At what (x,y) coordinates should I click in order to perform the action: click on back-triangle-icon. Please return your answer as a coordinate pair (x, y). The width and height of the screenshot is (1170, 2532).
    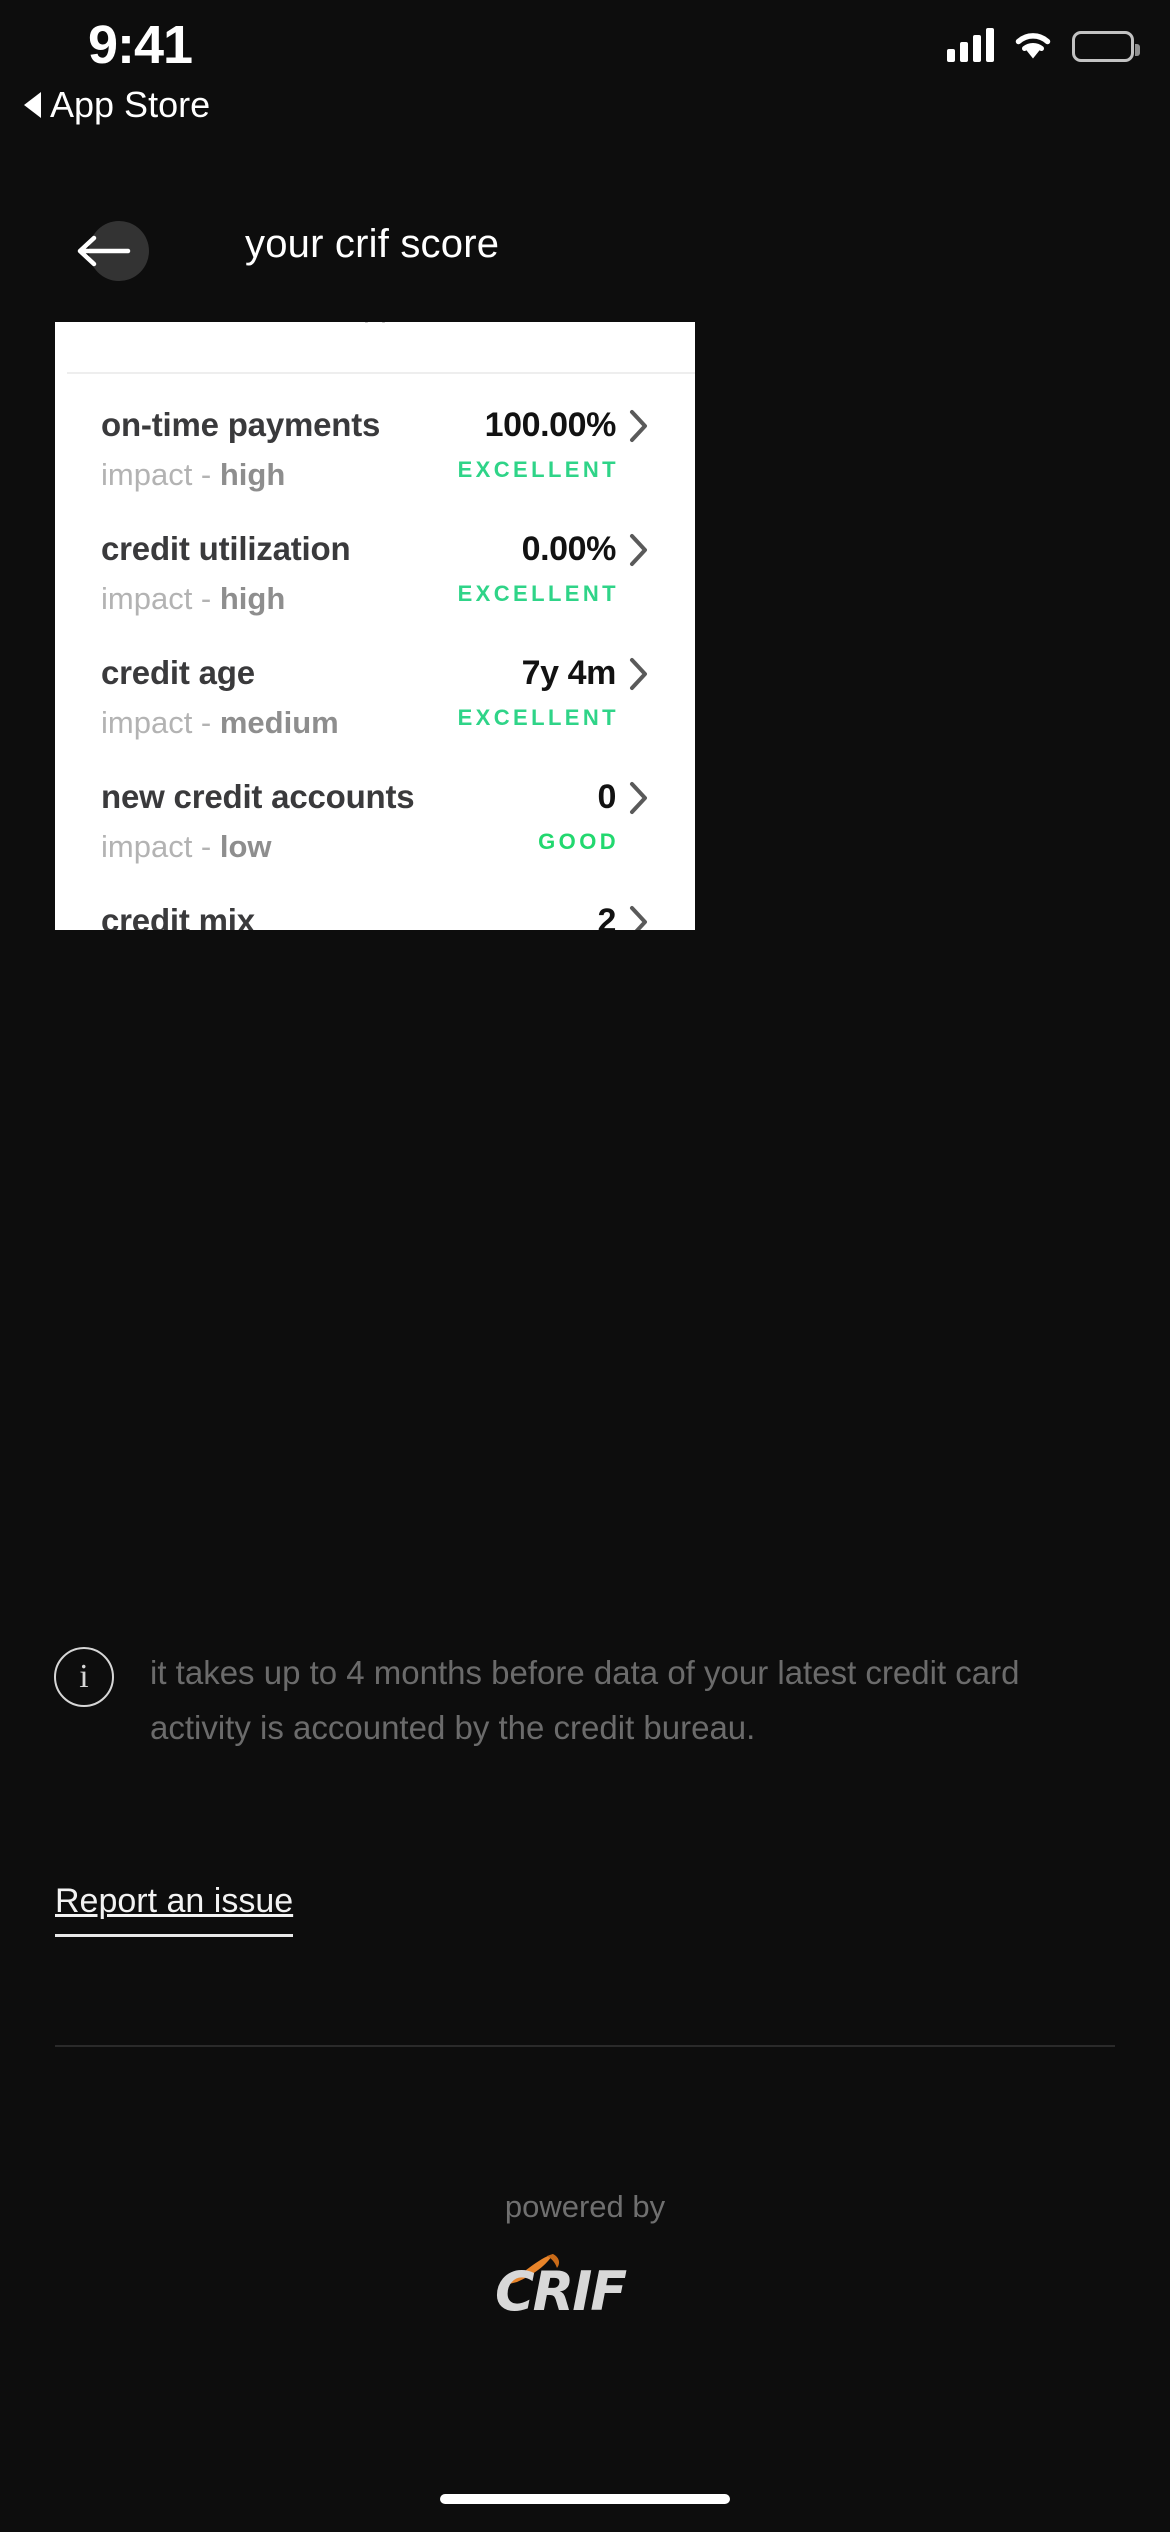
    Looking at the image, I should click on (32, 105).